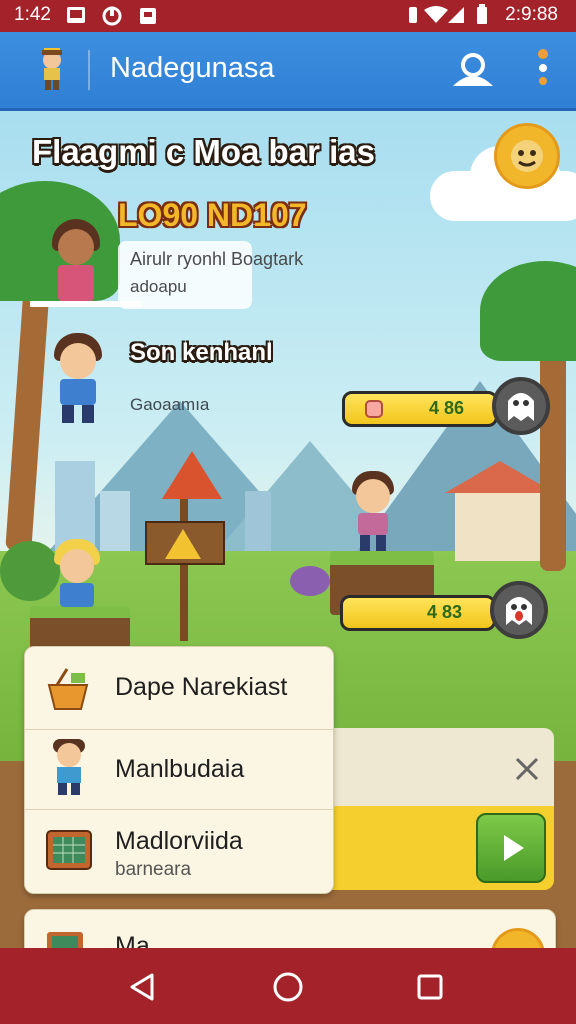  I want to click on app-bar-divider, so click(89, 70).